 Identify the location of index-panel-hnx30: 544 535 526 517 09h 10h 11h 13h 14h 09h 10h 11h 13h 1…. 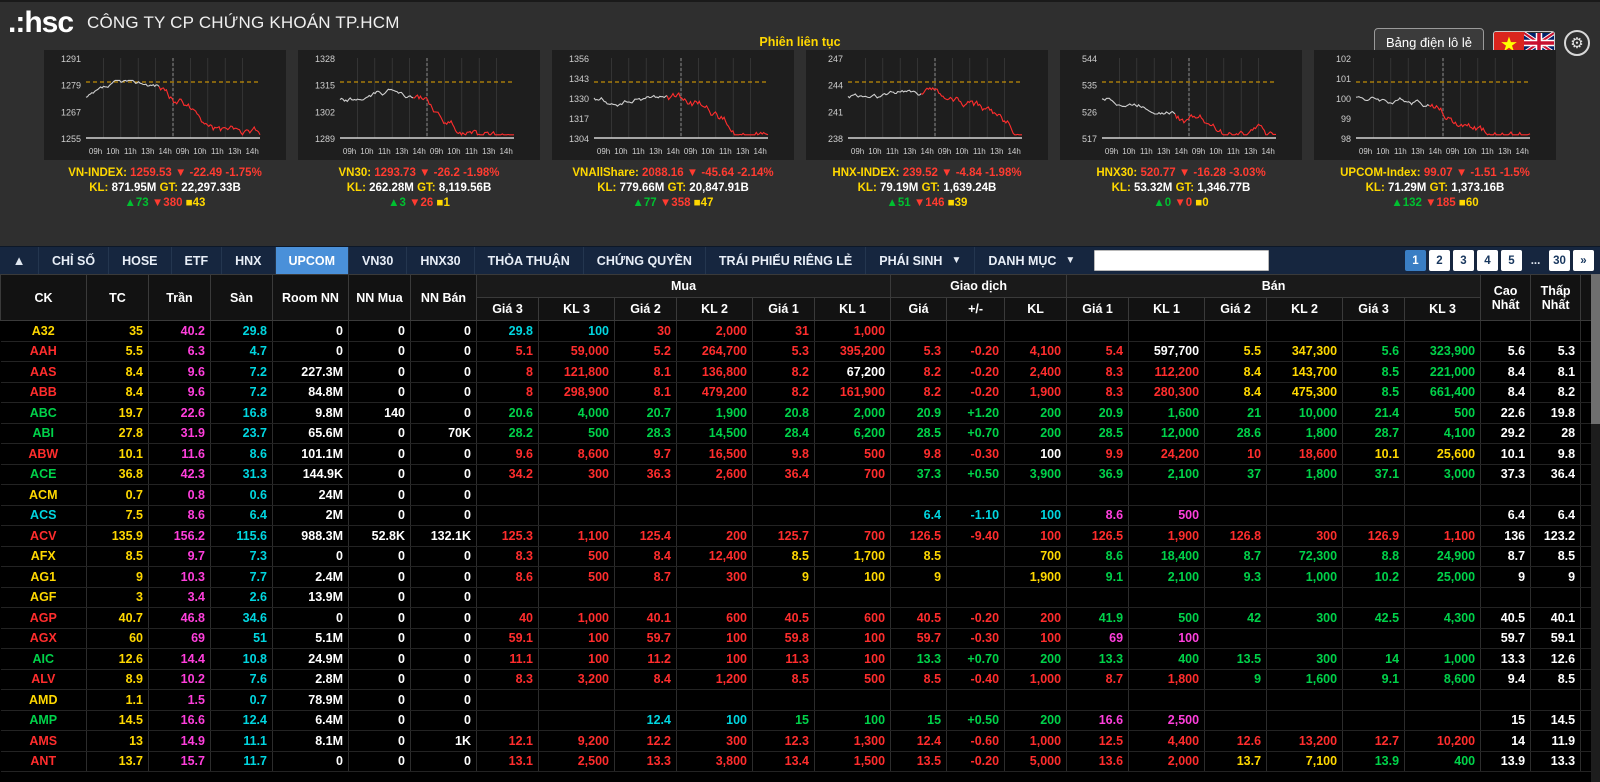
(1181, 130).